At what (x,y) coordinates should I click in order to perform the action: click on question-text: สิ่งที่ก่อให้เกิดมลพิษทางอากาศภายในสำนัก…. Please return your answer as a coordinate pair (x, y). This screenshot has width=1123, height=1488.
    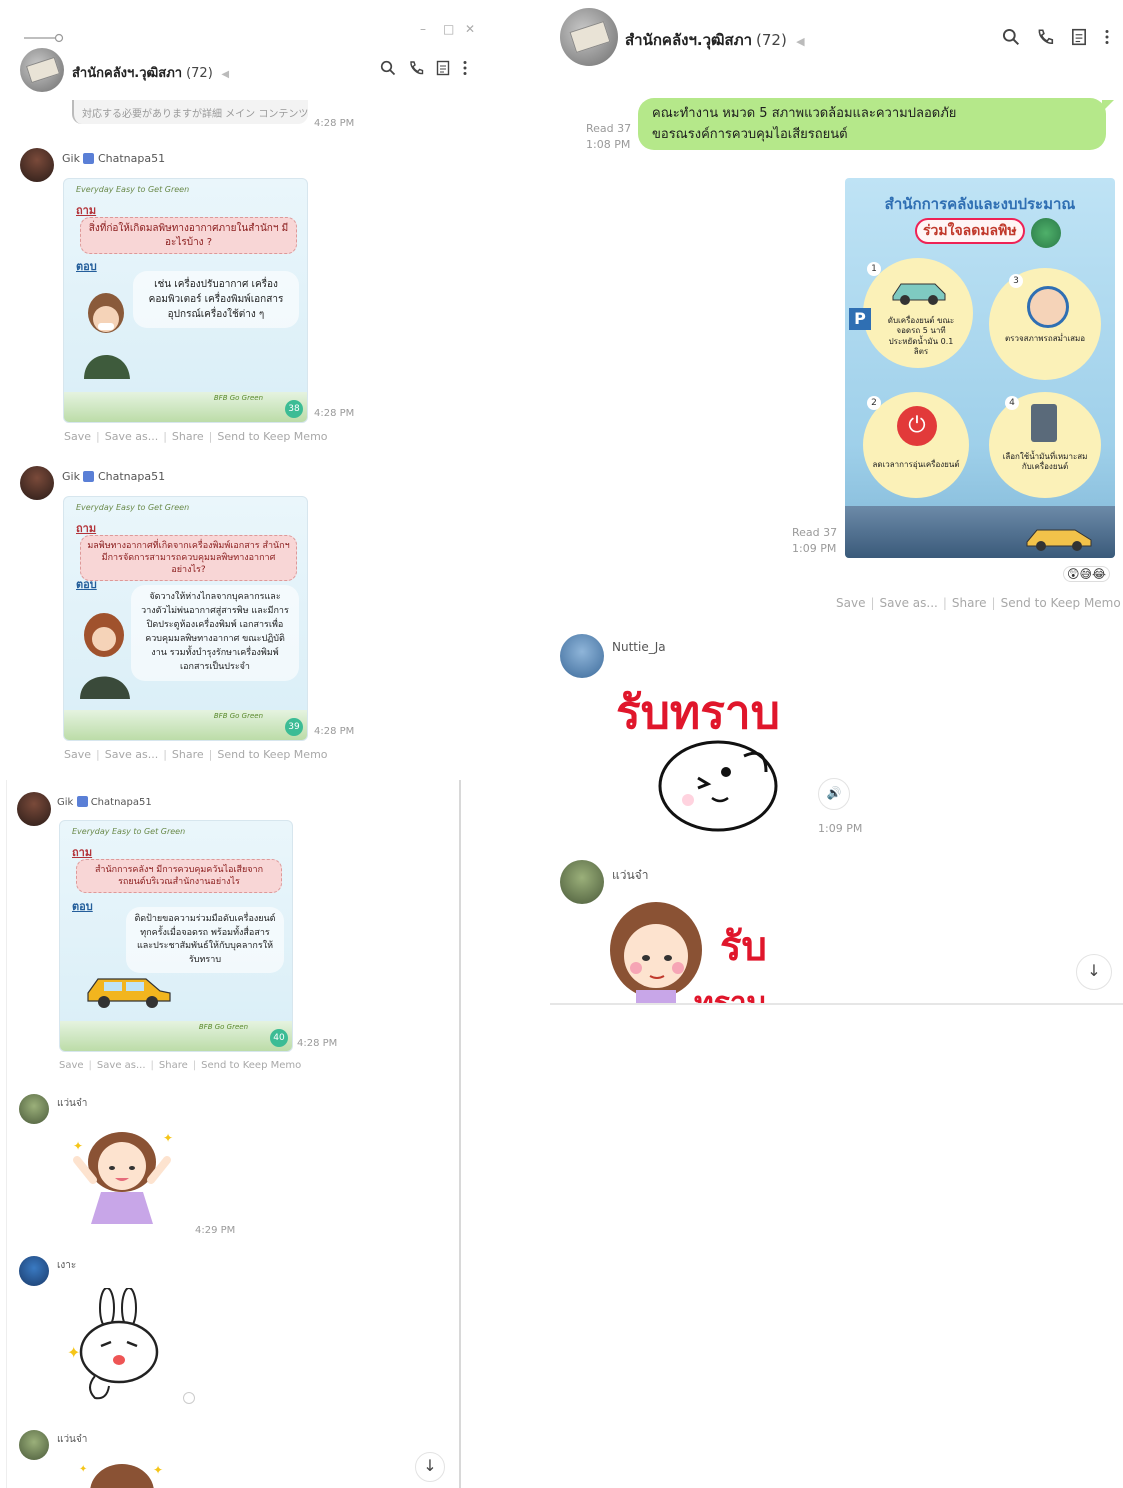
    Looking at the image, I should click on (188, 235).